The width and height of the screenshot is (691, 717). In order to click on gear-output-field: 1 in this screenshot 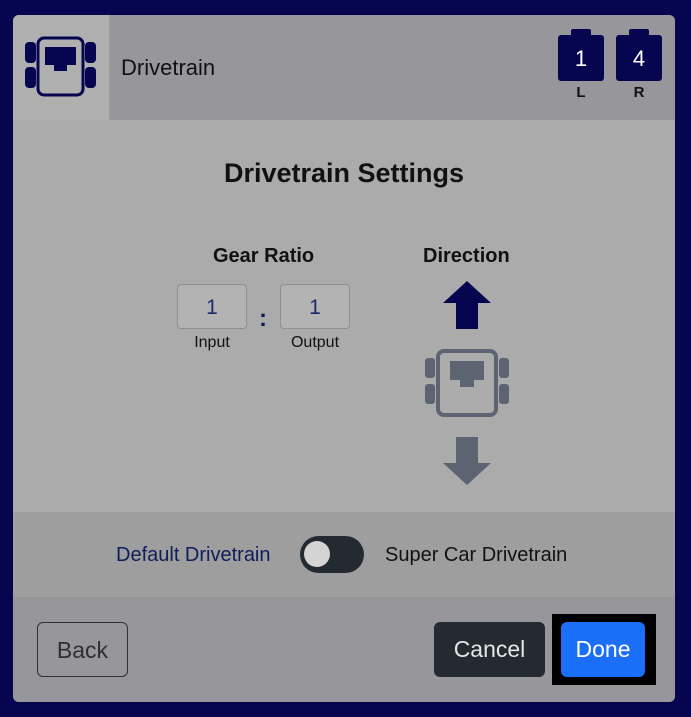, I will do `click(315, 306)`.